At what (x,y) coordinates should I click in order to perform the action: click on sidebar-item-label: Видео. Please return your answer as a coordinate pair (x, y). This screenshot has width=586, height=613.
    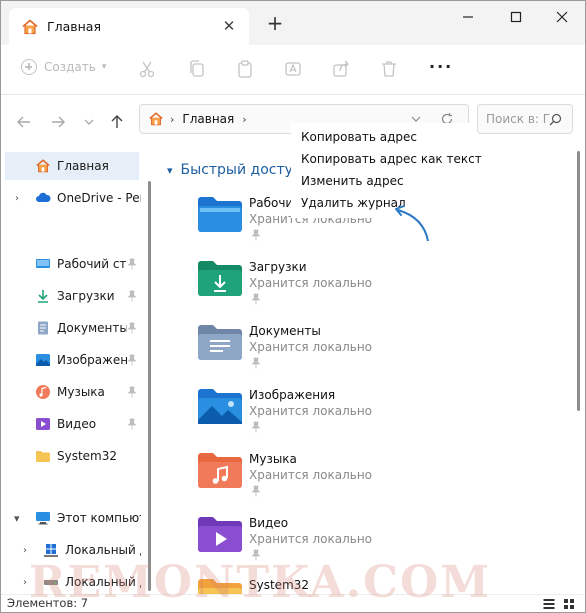
    Looking at the image, I should click on (77, 424).